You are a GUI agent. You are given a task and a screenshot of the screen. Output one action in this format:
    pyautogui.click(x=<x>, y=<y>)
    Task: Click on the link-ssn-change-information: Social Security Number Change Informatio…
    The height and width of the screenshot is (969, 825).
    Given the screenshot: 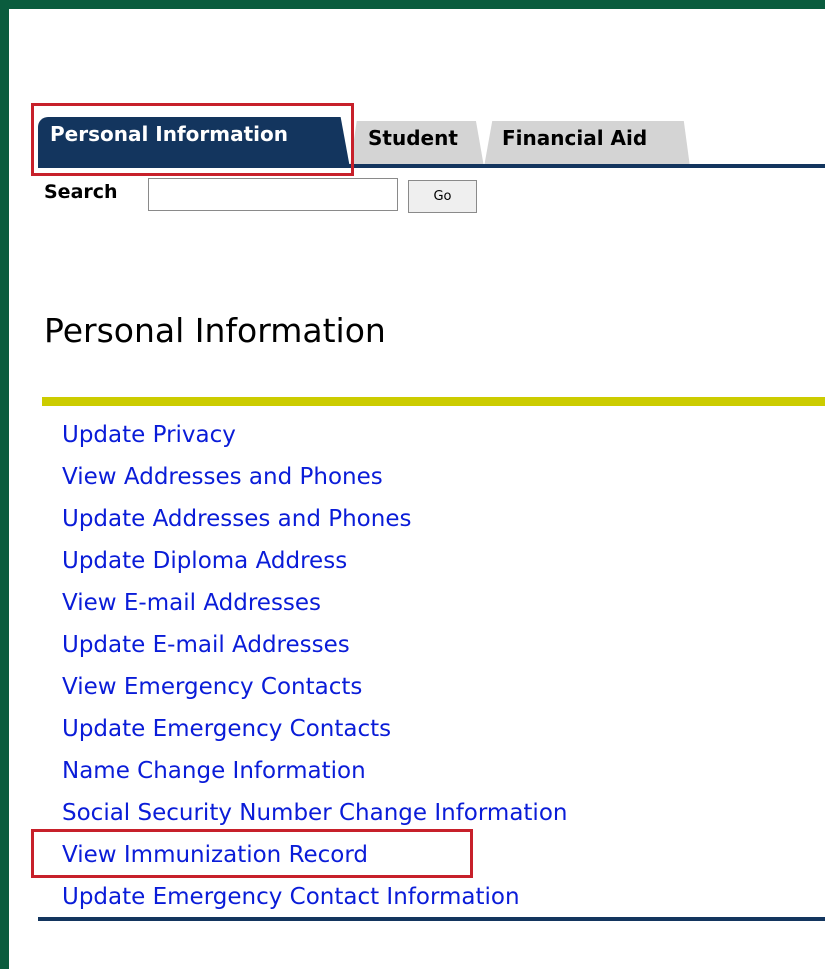 What is the action you would take?
    pyautogui.click(x=314, y=813)
    